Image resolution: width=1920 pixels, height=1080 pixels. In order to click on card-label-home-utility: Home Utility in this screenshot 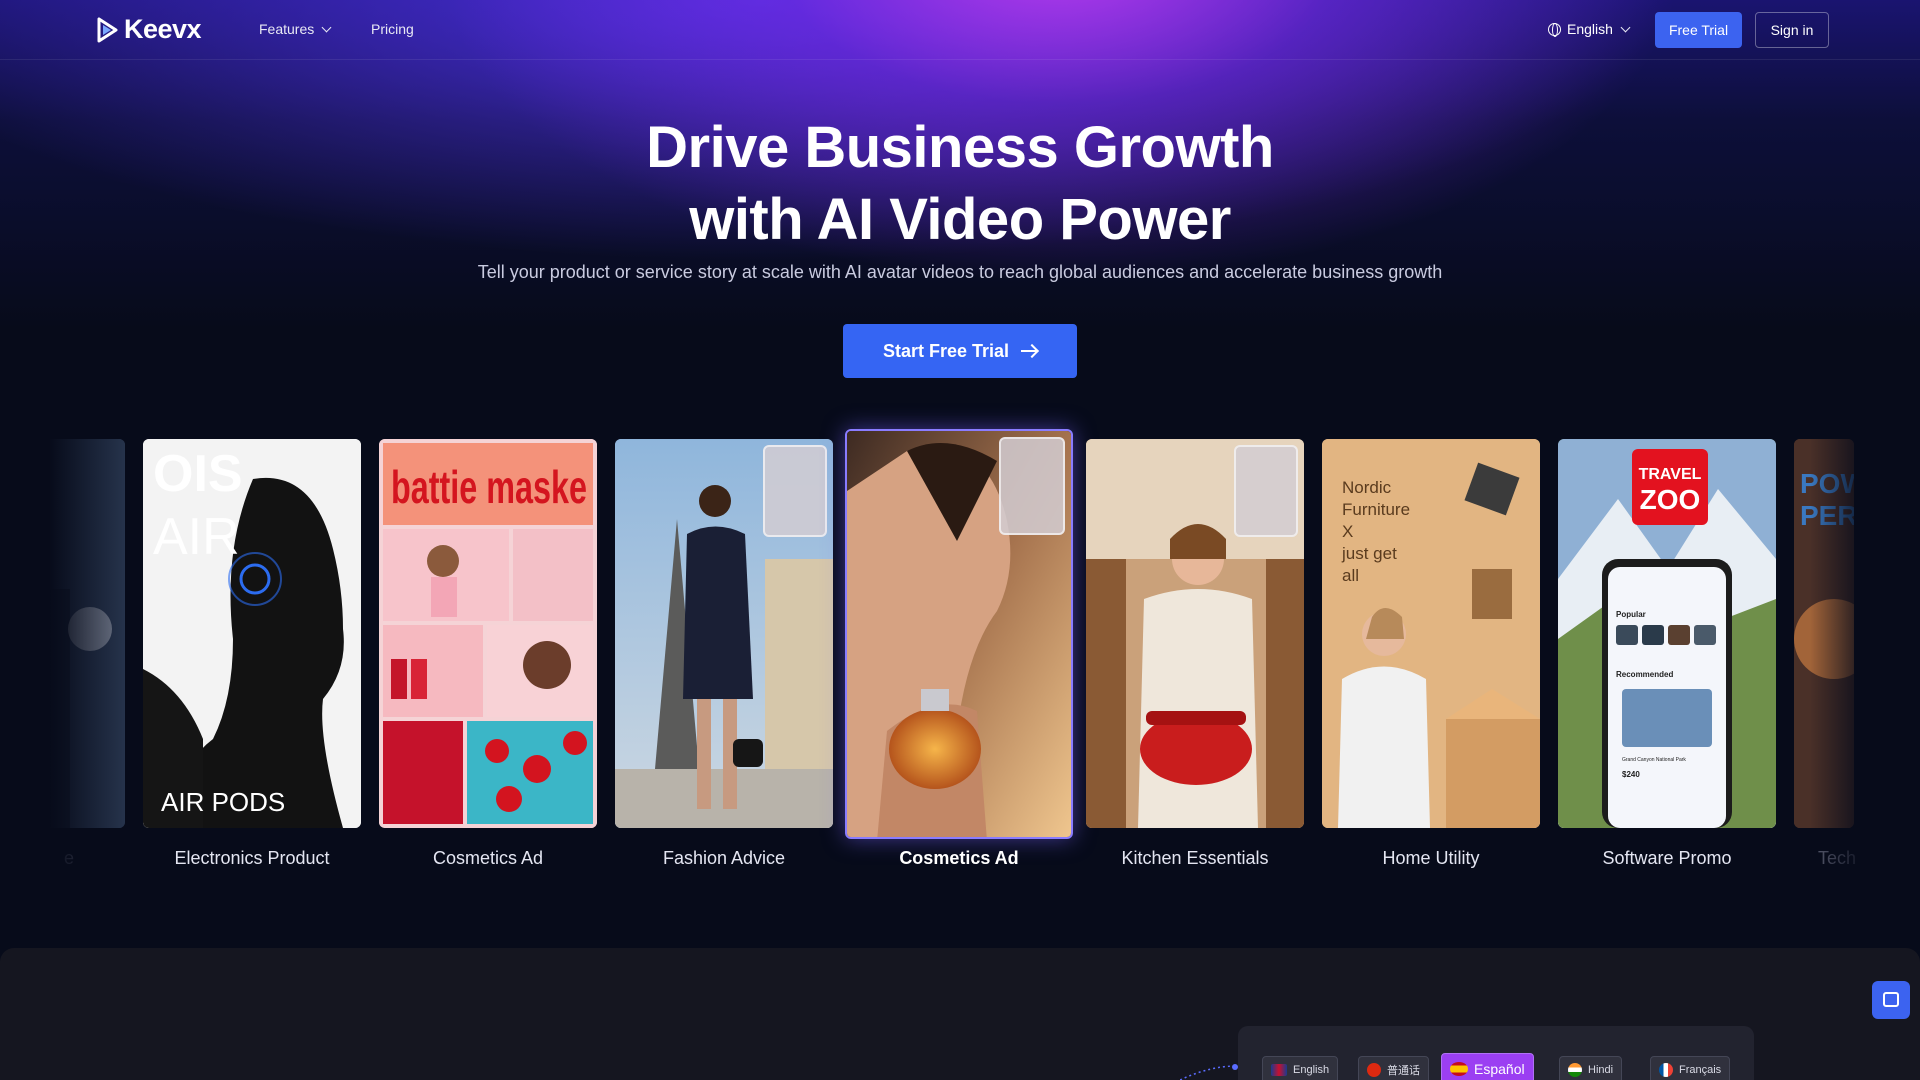, I will do `click(1431, 858)`.